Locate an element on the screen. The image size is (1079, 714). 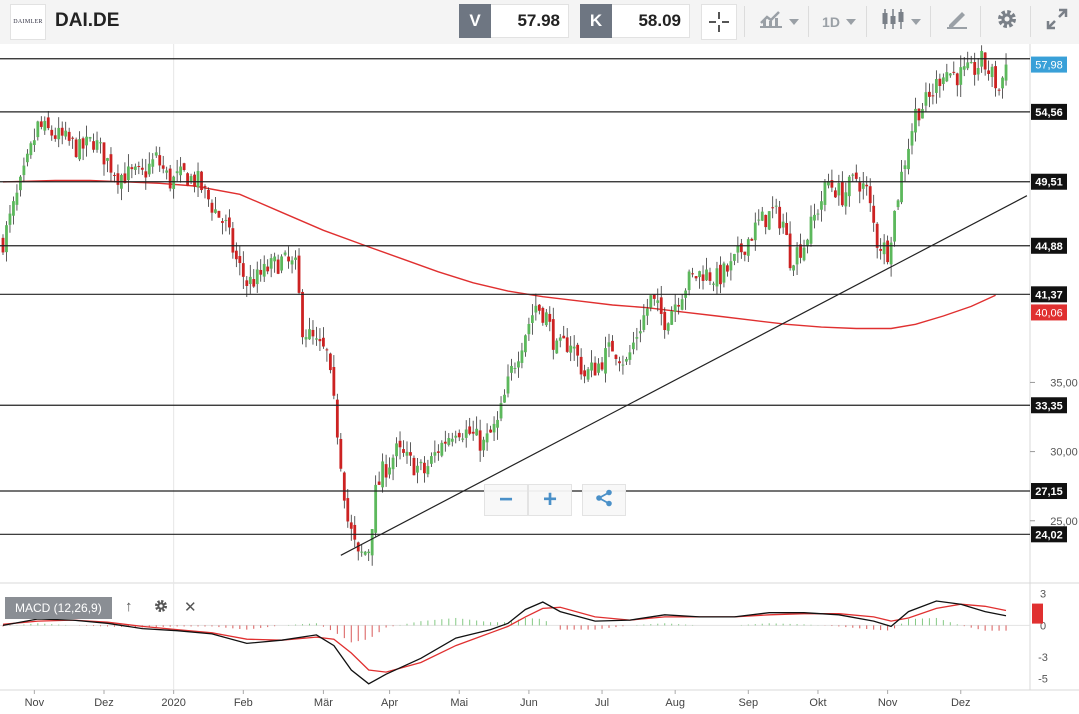
fullscreen-button is located at coordinates (1057, 21).